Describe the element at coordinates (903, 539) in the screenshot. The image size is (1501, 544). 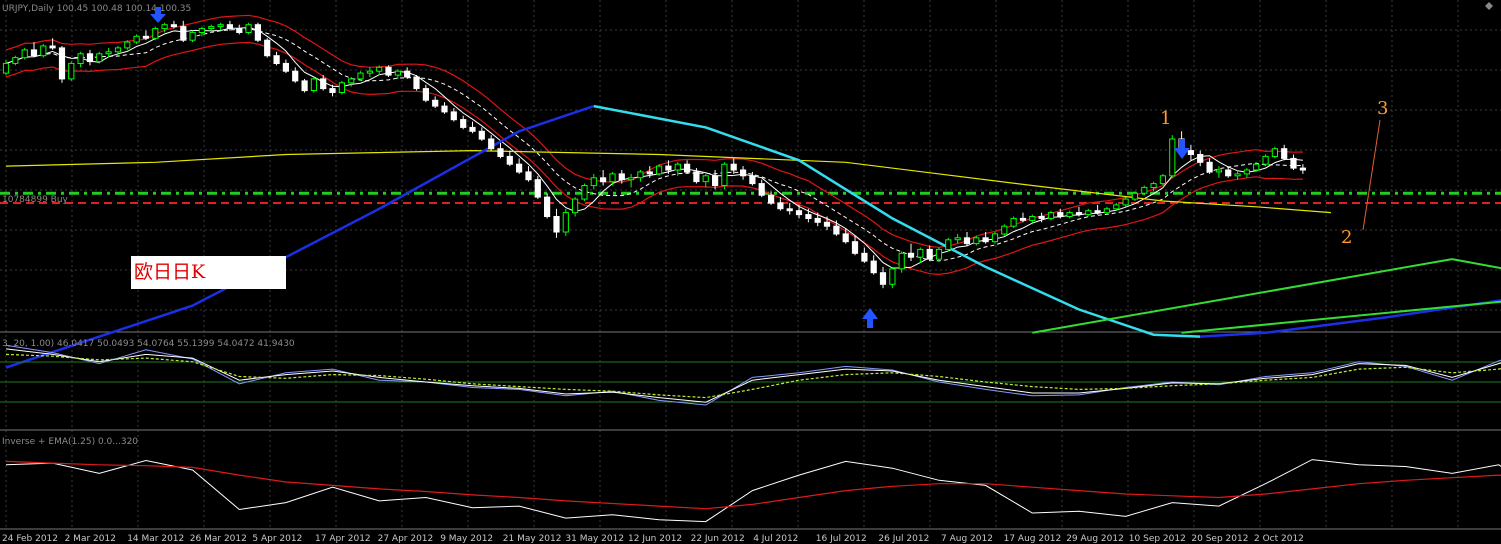
I see `x-tick-label: 26 Jul 2012` at that location.